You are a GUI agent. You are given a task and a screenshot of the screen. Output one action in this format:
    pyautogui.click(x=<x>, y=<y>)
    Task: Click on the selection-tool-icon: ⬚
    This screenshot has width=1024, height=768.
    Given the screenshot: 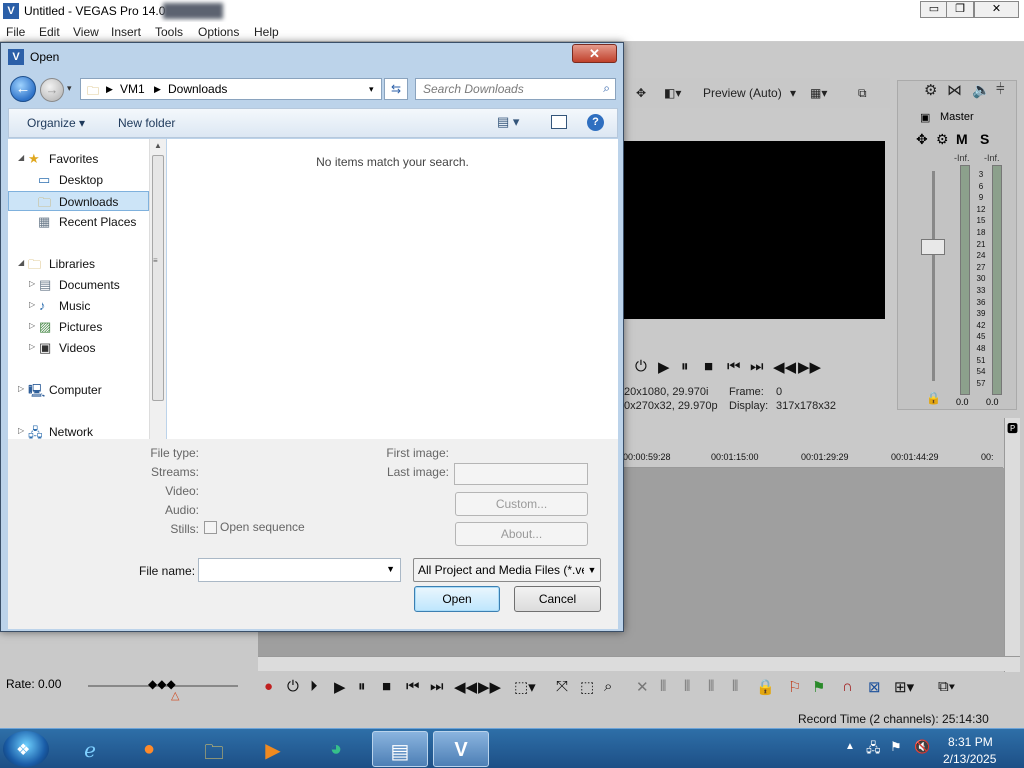 What is the action you would take?
    pyautogui.click(x=587, y=687)
    